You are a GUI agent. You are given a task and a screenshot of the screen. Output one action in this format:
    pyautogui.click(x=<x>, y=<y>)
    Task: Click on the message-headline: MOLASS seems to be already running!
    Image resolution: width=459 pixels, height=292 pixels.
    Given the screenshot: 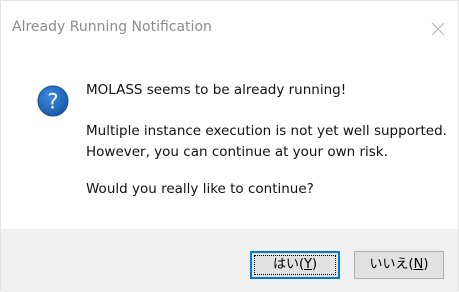 What is the action you would take?
    pyautogui.click(x=216, y=90)
    